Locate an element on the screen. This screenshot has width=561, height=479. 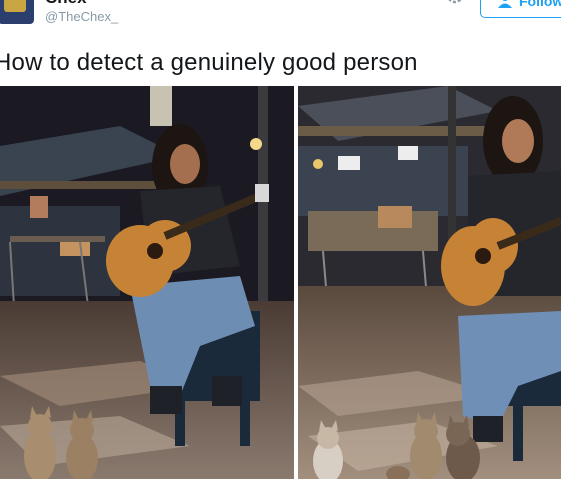
author-handle: @TheChex_ is located at coordinates (81, 17).